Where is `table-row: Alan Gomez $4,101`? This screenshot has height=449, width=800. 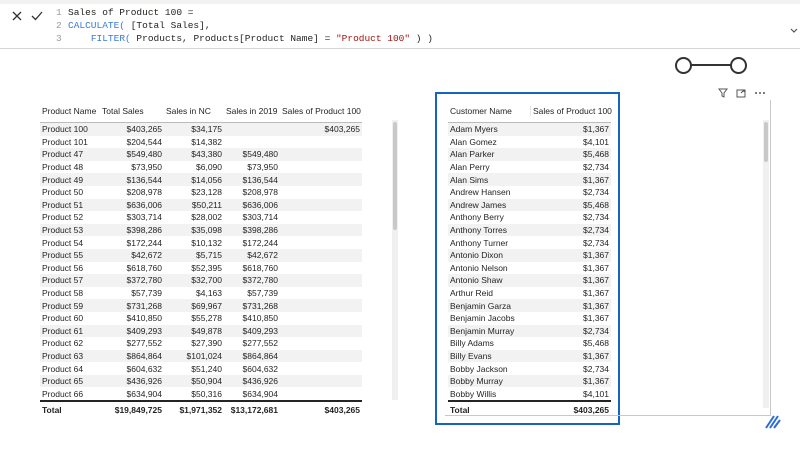 table-row: Alan Gomez $4,101 is located at coordinates (529, 142).